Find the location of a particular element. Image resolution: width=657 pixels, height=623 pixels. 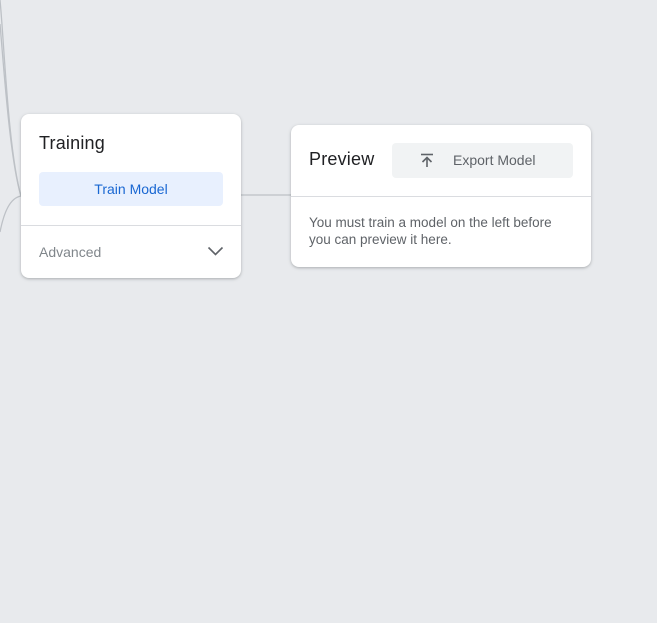

preview-title: Preview is located at coordinates (342, 159).